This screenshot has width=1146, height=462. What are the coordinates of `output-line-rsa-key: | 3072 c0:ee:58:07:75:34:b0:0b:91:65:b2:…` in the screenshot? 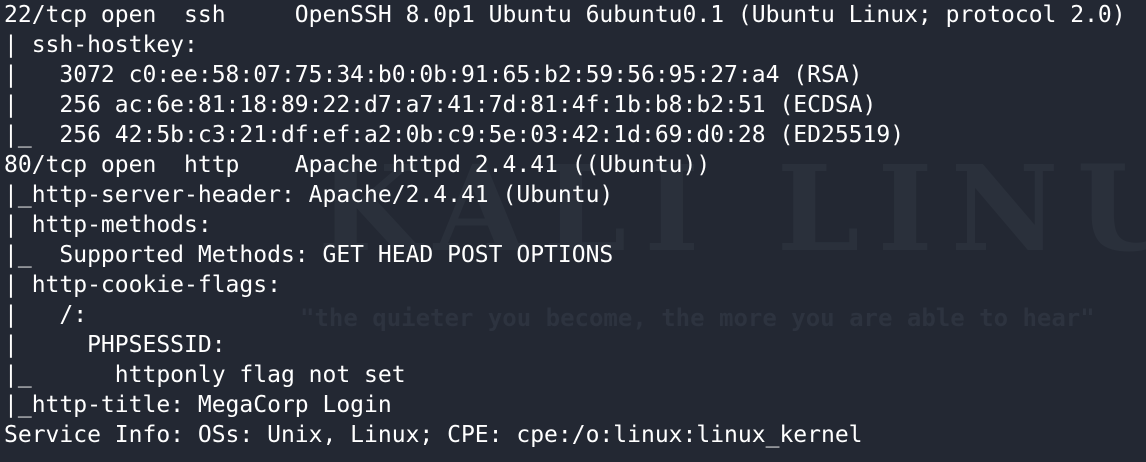 It's located at (433, 75).